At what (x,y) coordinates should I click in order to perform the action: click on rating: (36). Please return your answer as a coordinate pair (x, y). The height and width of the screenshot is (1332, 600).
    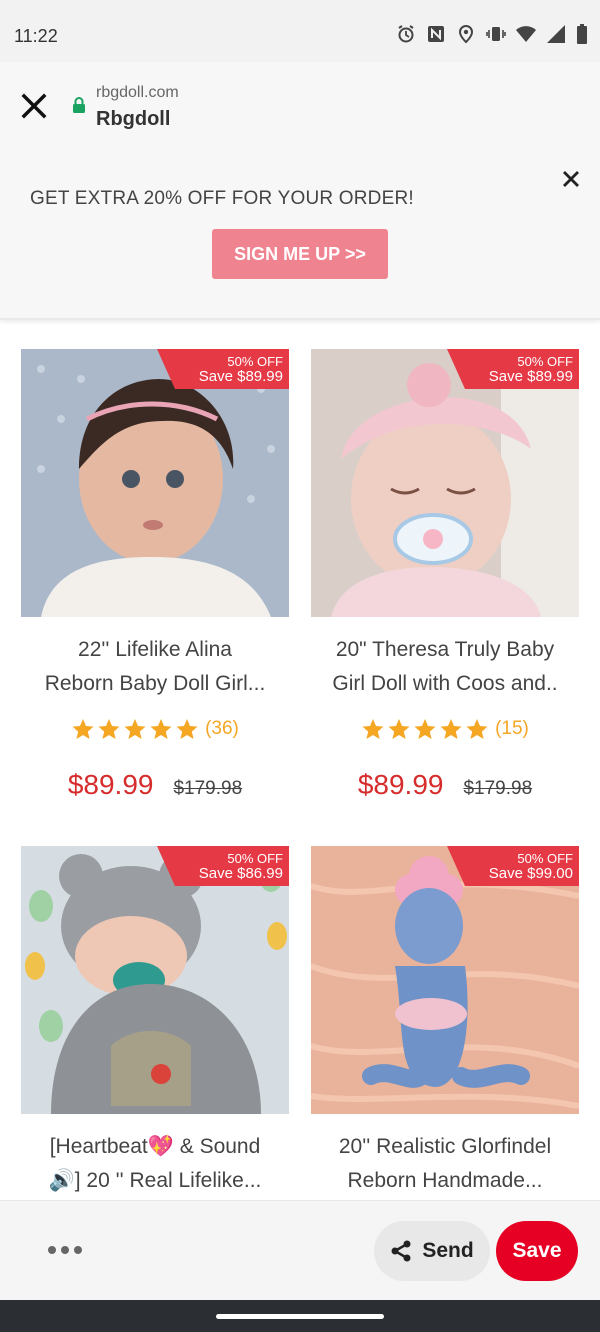
    Looking at the image, I should click on (155, 729).